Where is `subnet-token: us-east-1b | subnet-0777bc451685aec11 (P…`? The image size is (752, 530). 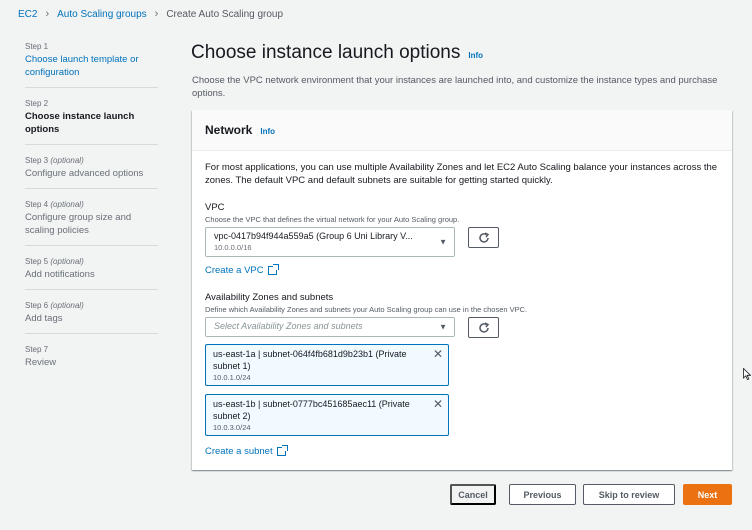 subnet-token: us-east-1b | subnet-0777bc451685aec11 (P… is located at coordinates (327, 415).